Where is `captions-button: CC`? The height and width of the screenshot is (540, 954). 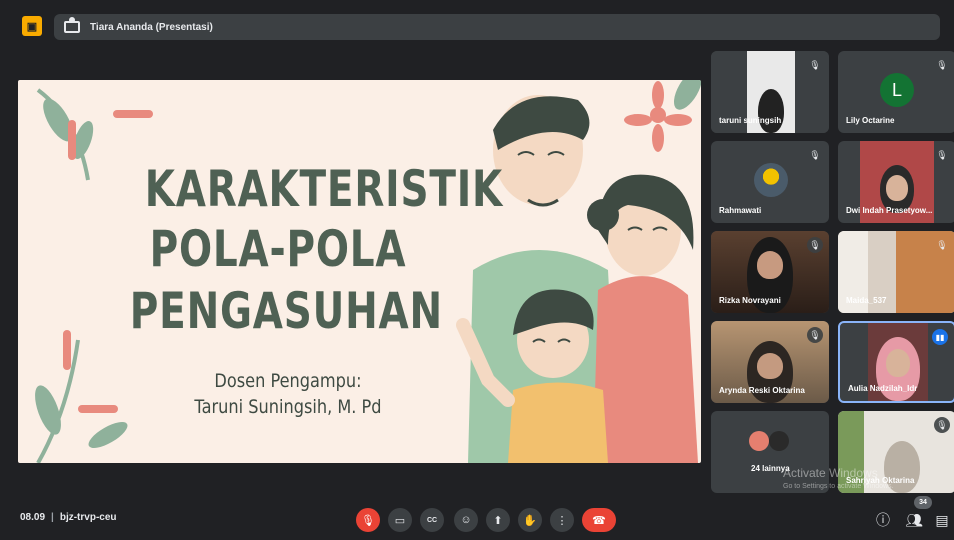 captions-button: CC is located at coordinates (432, 520).